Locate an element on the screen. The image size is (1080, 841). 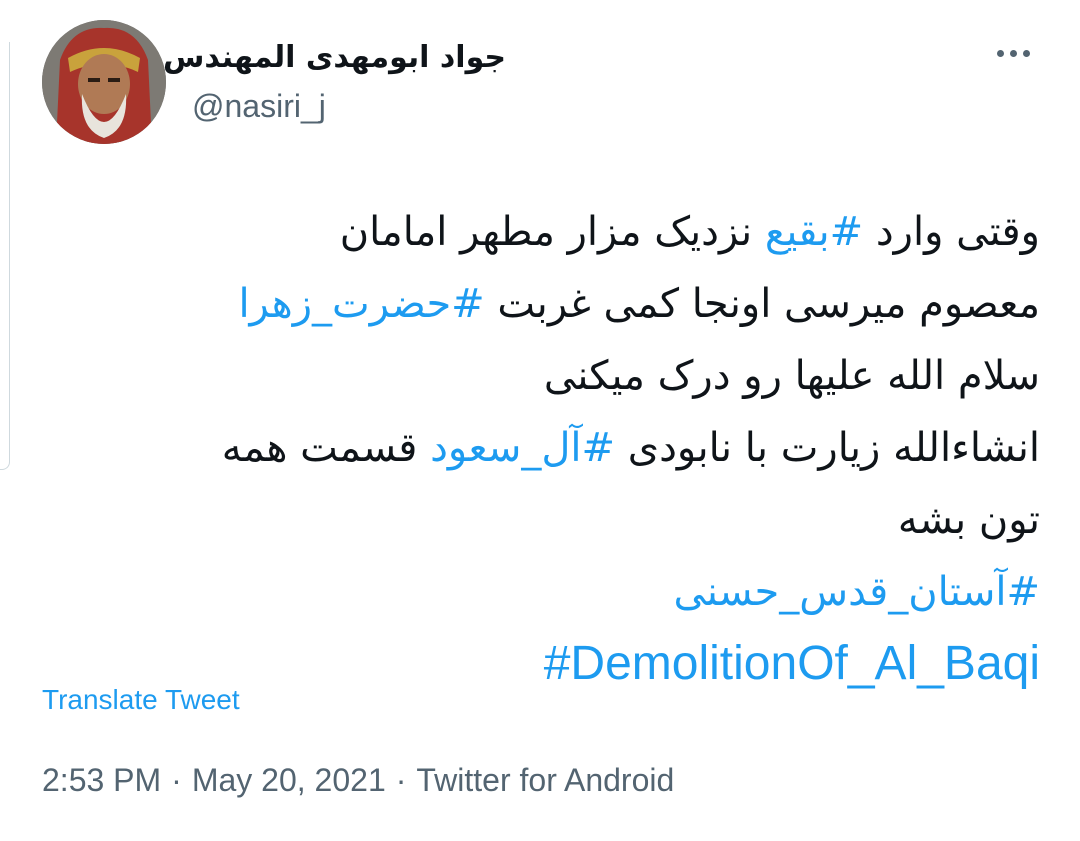
tweet-line: تون بشه is located at coordinates (535, 520).